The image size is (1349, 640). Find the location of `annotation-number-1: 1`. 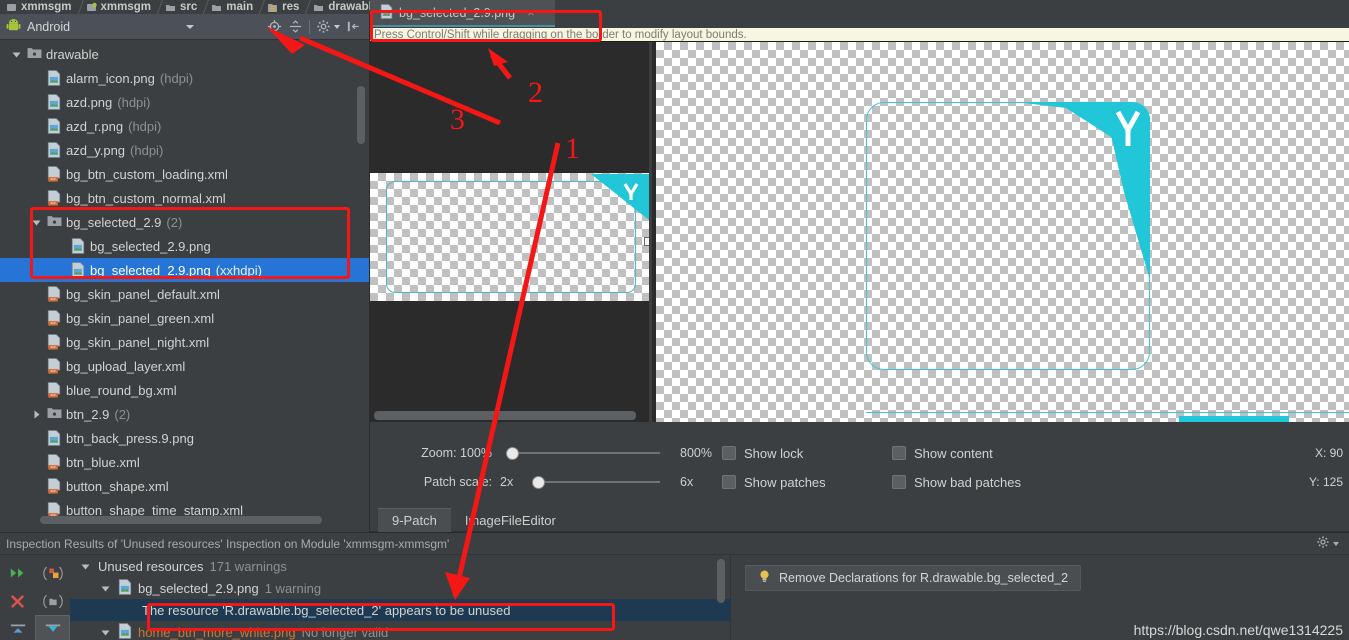

annotation-number-1: 1 is located at coordinates (572, 148).